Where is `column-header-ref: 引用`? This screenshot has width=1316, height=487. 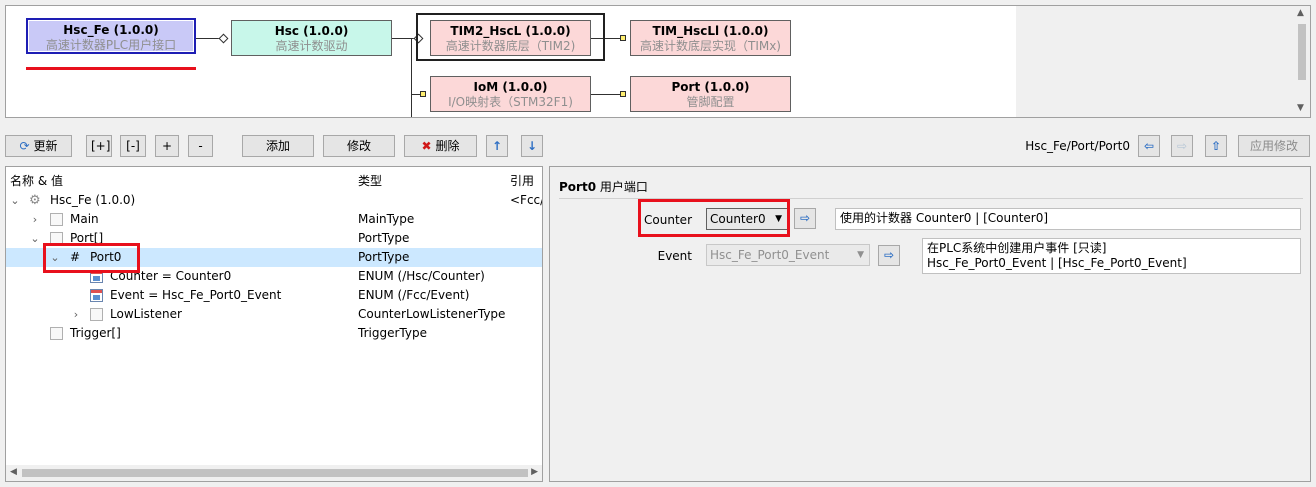 column-header-ref: 引用 is located at coordinates (522, 180).